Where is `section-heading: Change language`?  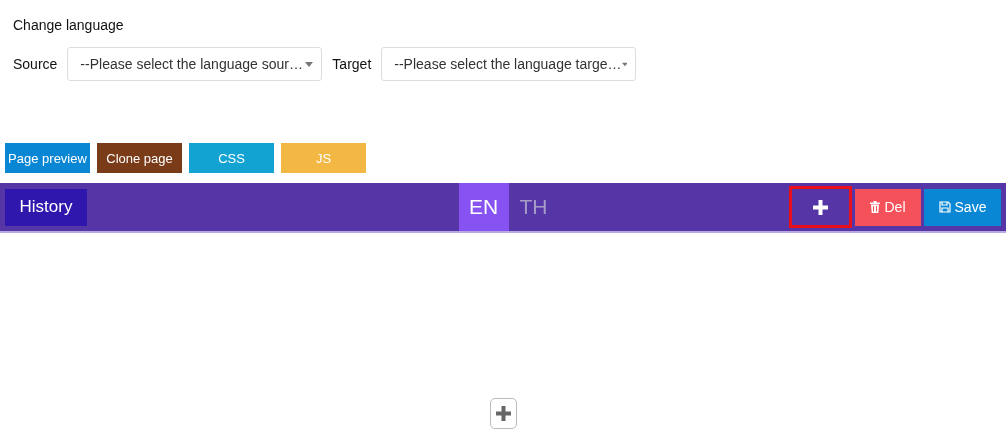
section-heading: Change language is located at coordinates (68, 25).